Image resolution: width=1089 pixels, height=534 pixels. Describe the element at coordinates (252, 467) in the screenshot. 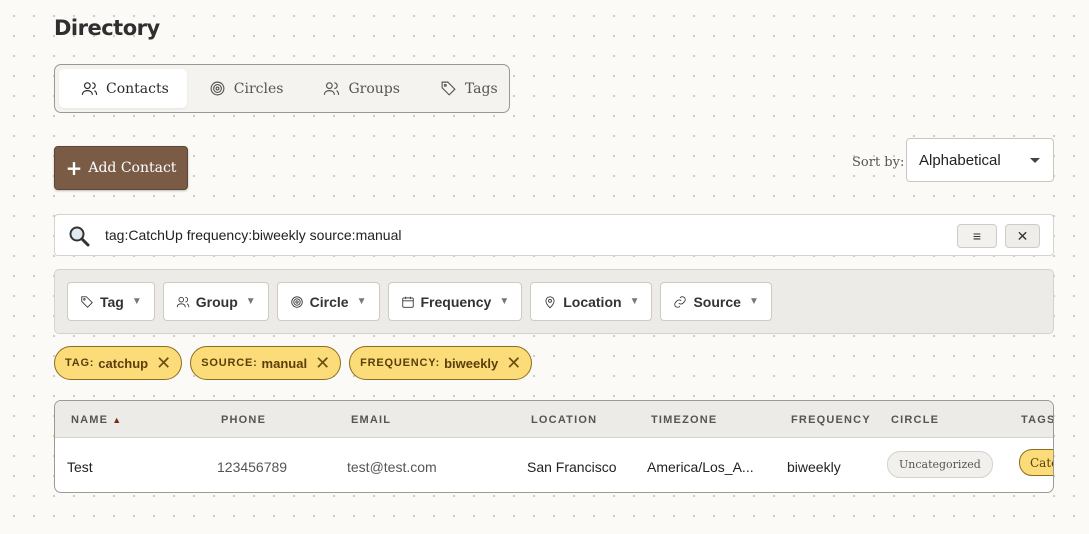

I see `cell-phone: 123456789` at that location.